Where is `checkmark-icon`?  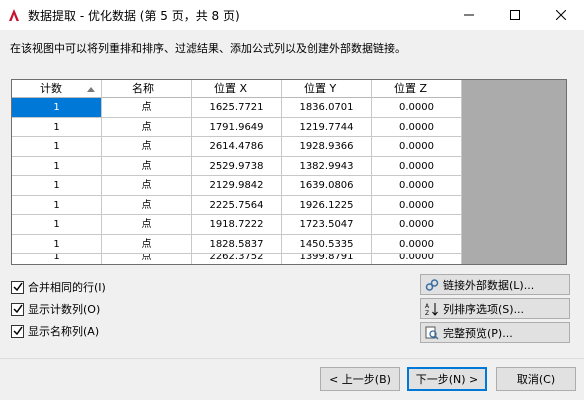
checkmark-icon is located at coordinates (17, 287).